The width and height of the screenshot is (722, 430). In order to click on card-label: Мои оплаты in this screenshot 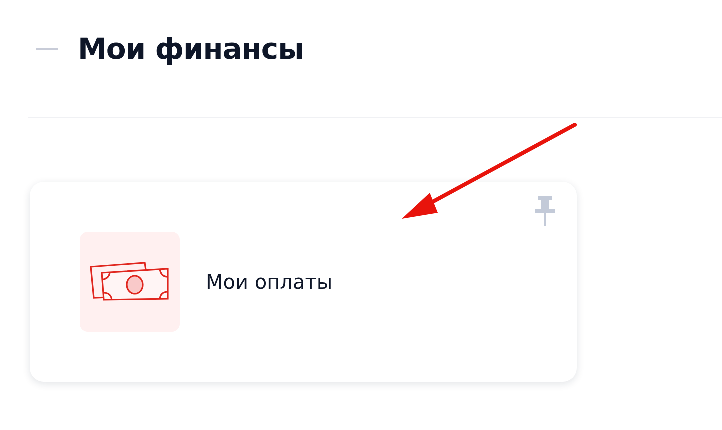, I will do `click(269, 282)`.